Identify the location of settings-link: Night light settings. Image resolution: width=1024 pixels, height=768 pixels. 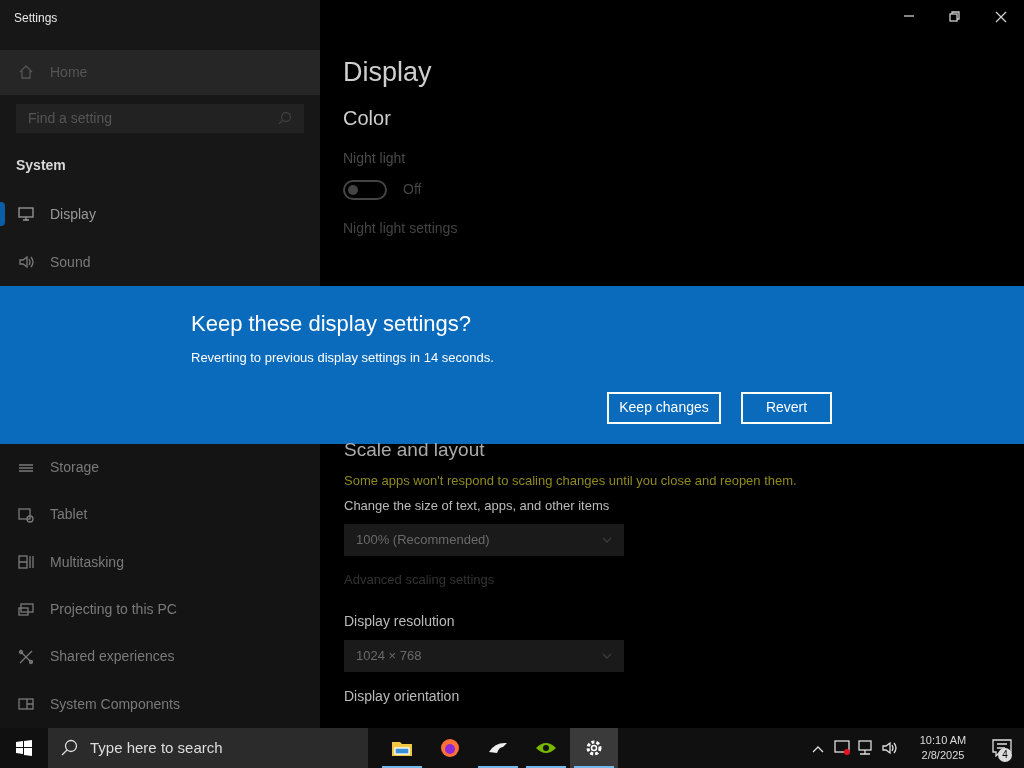
(400, 228).